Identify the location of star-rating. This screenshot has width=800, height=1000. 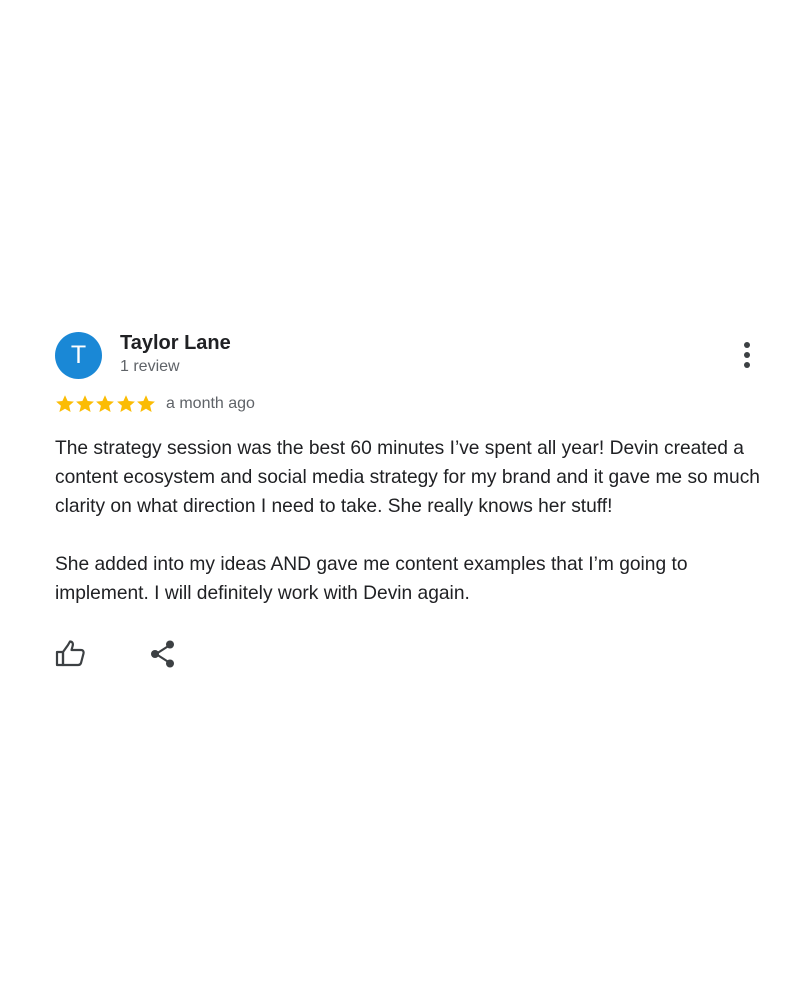
(105, 404).